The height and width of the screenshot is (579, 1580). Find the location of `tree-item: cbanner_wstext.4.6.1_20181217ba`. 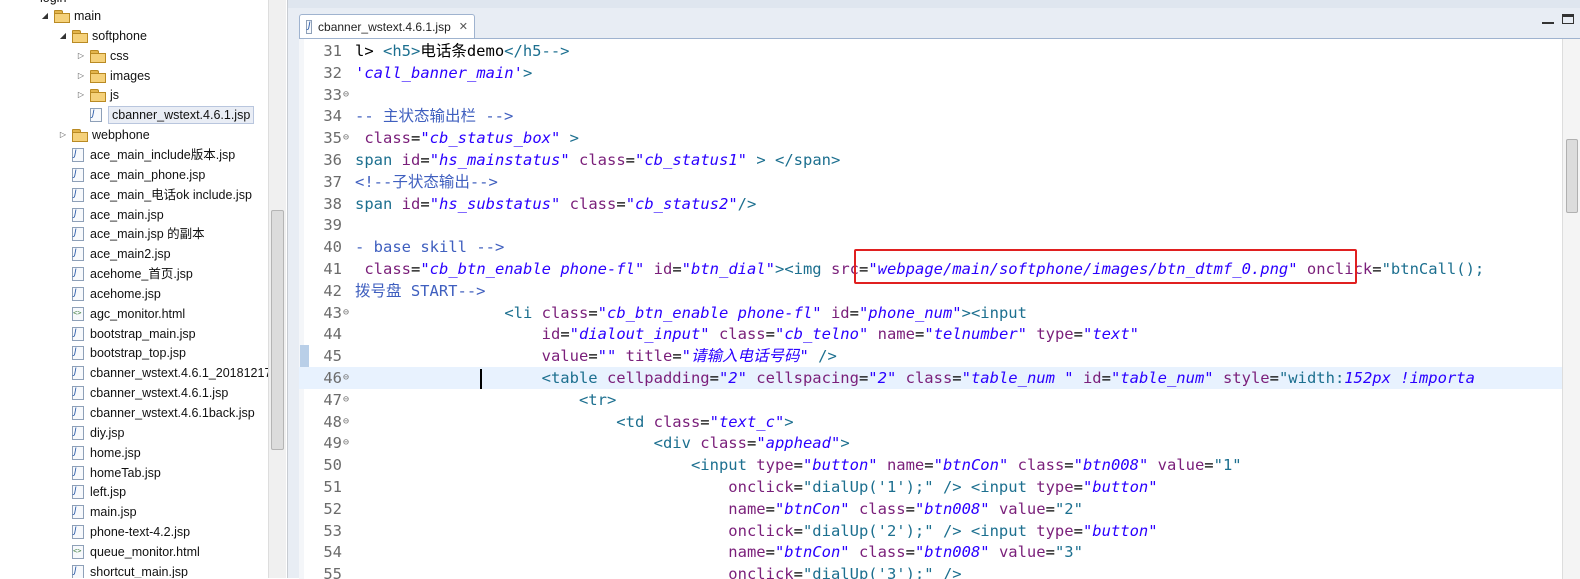

tree-item: cbanner_wstext.4.6.1_20181217ba is located at coordinates (171, 373).